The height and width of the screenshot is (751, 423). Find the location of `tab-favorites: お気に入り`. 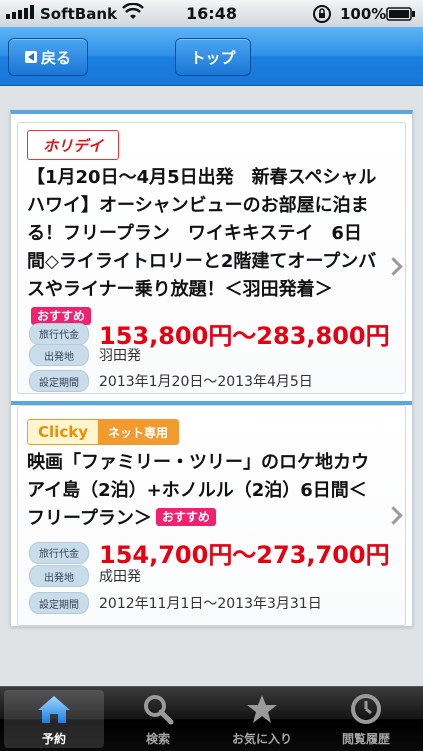

tab-favorites: お気に入り is located at coordinates (262, 719).